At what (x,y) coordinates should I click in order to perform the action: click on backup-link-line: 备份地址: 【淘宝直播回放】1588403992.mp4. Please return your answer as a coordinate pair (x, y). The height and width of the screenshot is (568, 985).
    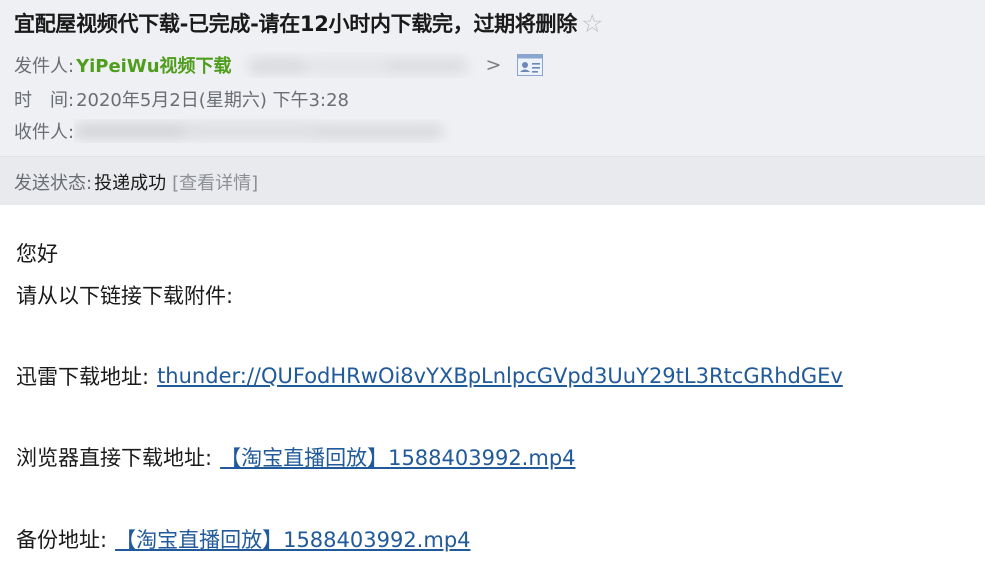
    Looking at the image, I should click on (243, 539).